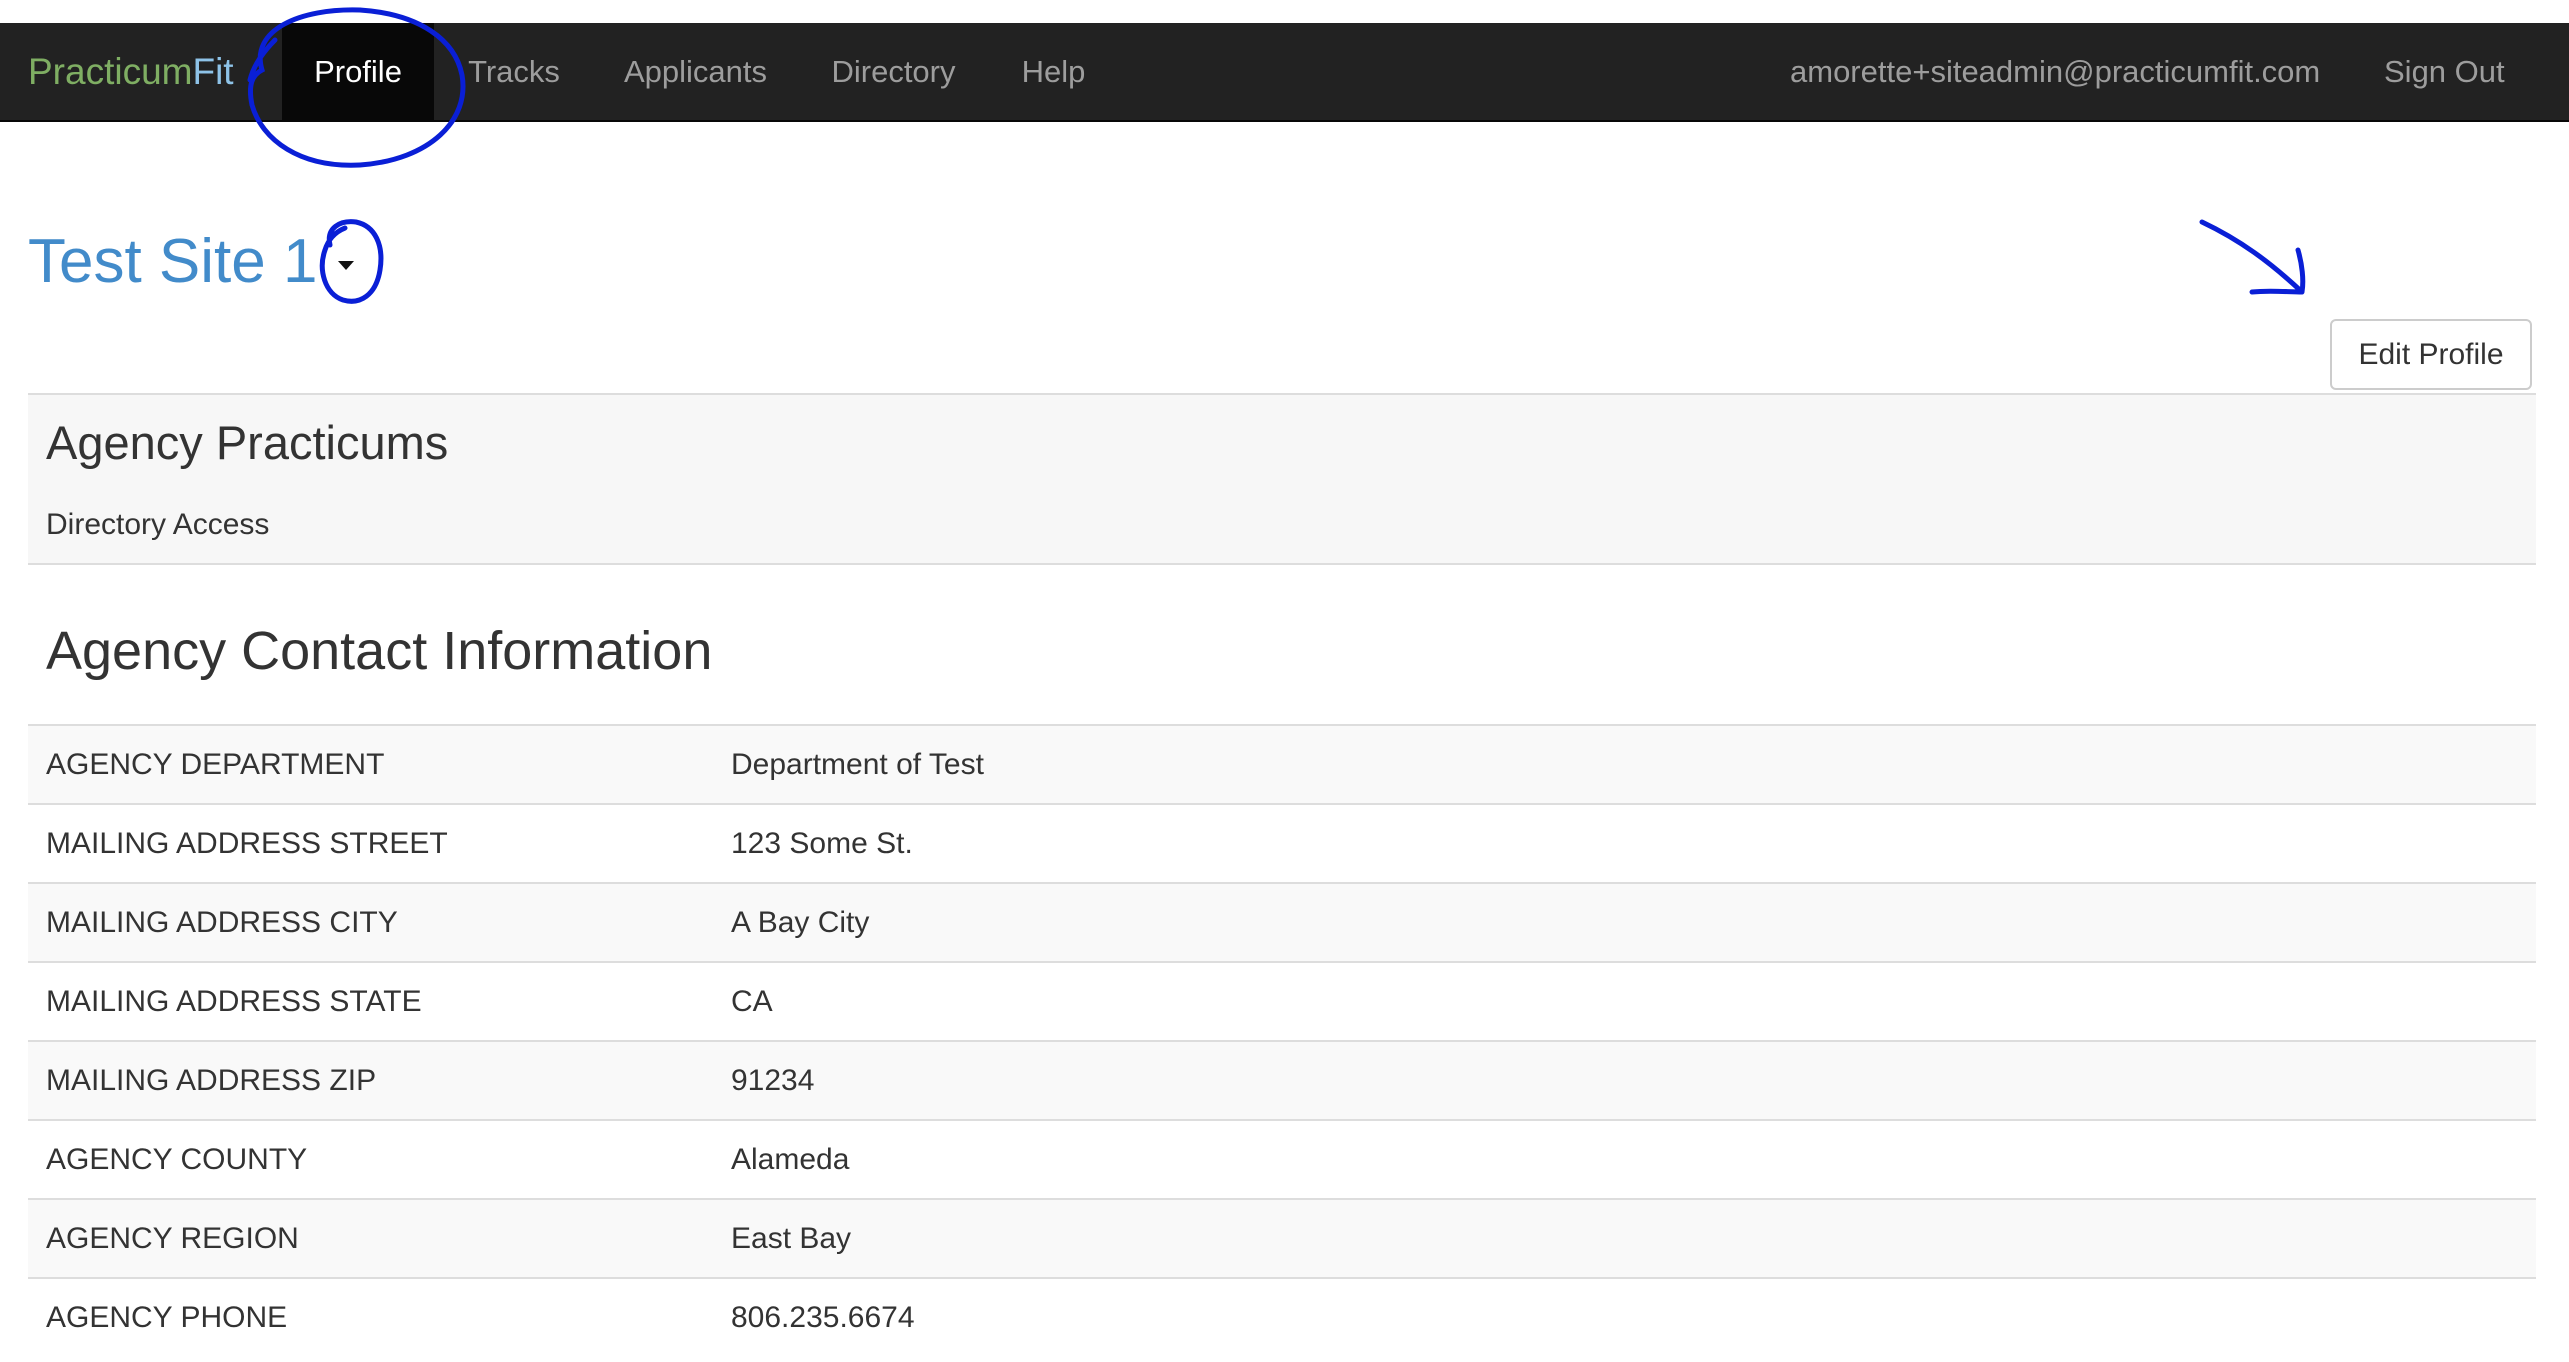  I want to click on table-row: MAILING ADDRESS STATE CA, so click(1282, 1001).